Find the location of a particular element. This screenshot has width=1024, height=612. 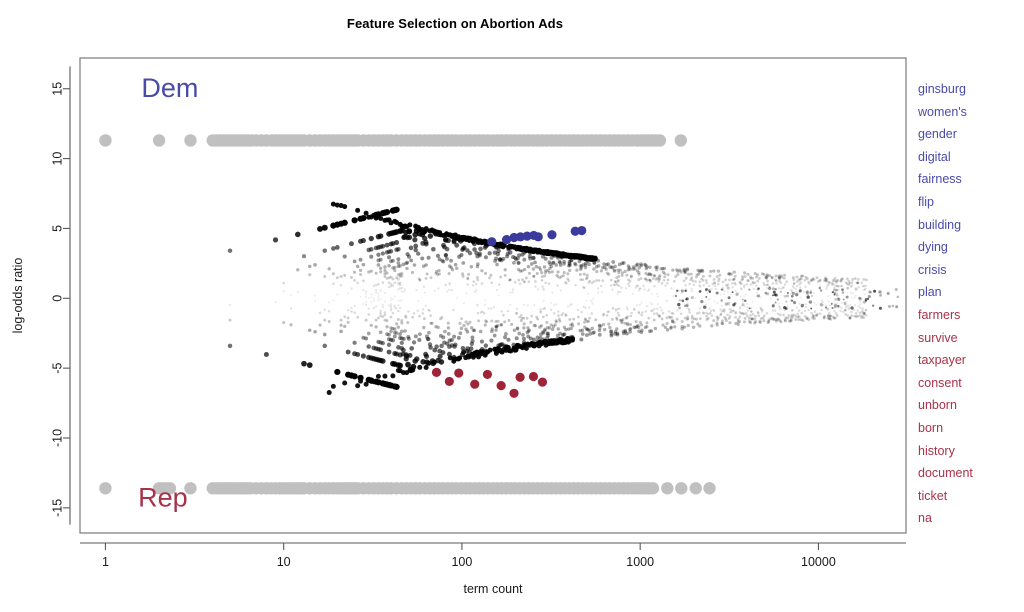

y-tick-label: 0 is located at coordinates (58, 298).